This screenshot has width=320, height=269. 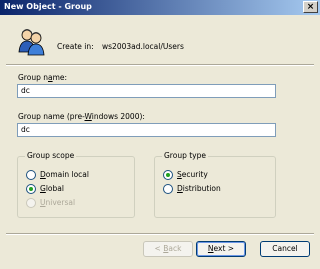 I want to click on header-separator, so click(x=160, y=65).